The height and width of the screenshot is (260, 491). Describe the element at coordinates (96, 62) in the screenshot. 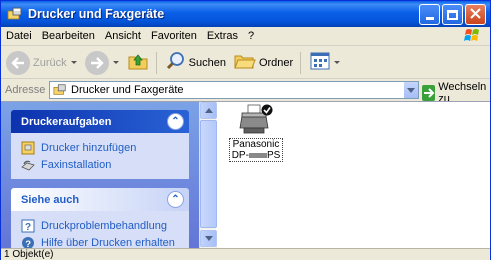

I see `forward-arrow-icon` at that location.